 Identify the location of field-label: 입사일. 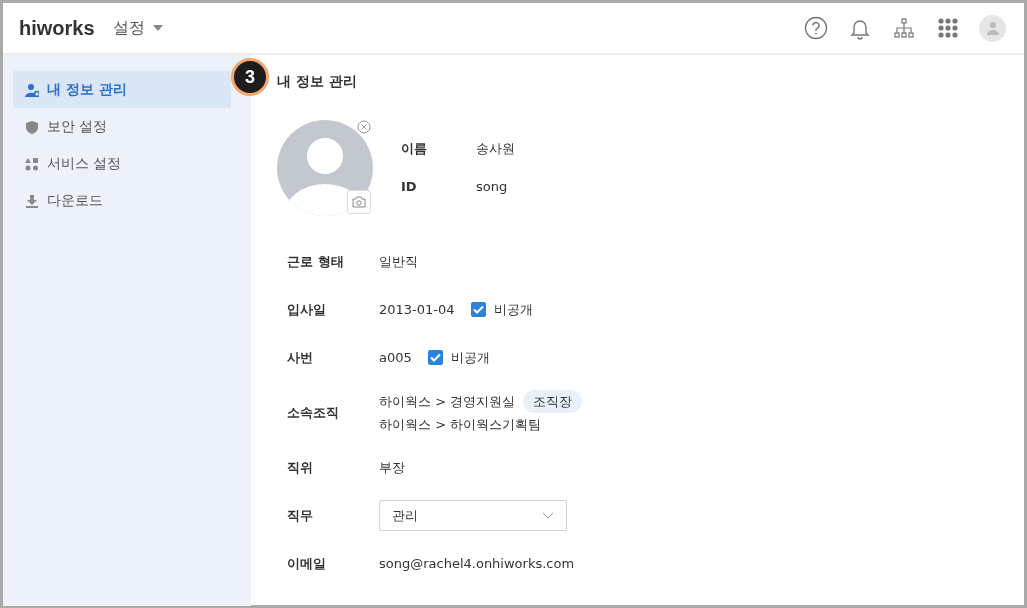
(306, 310).